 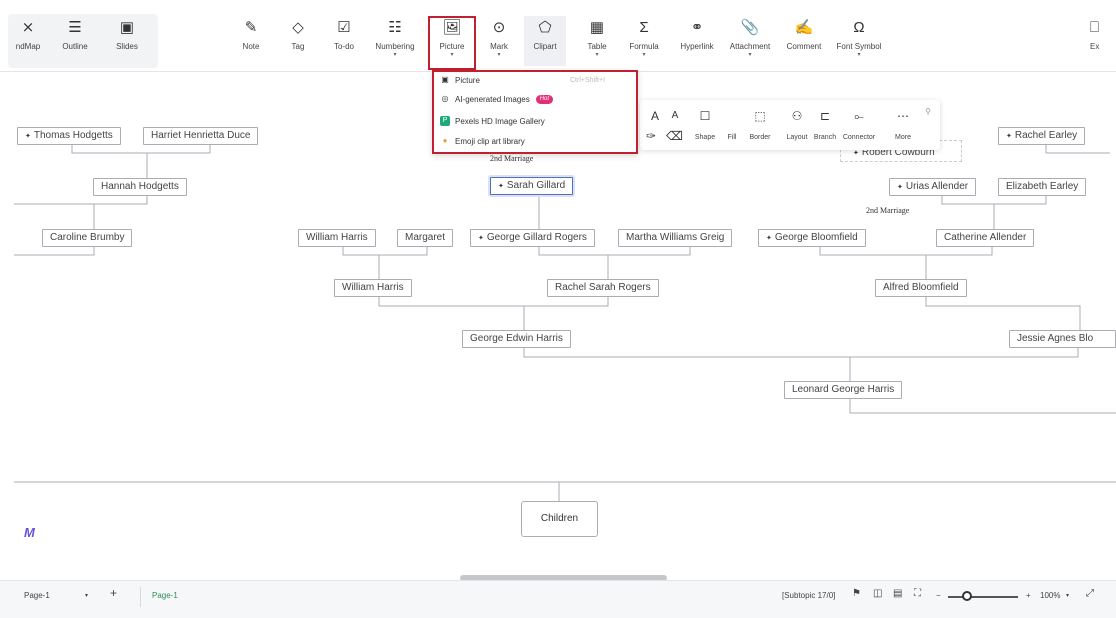 What do you see at coordinates (28, 46) in the screenshot?
I see `view-tab-label: ndMap` at bounding box center [28, 46].